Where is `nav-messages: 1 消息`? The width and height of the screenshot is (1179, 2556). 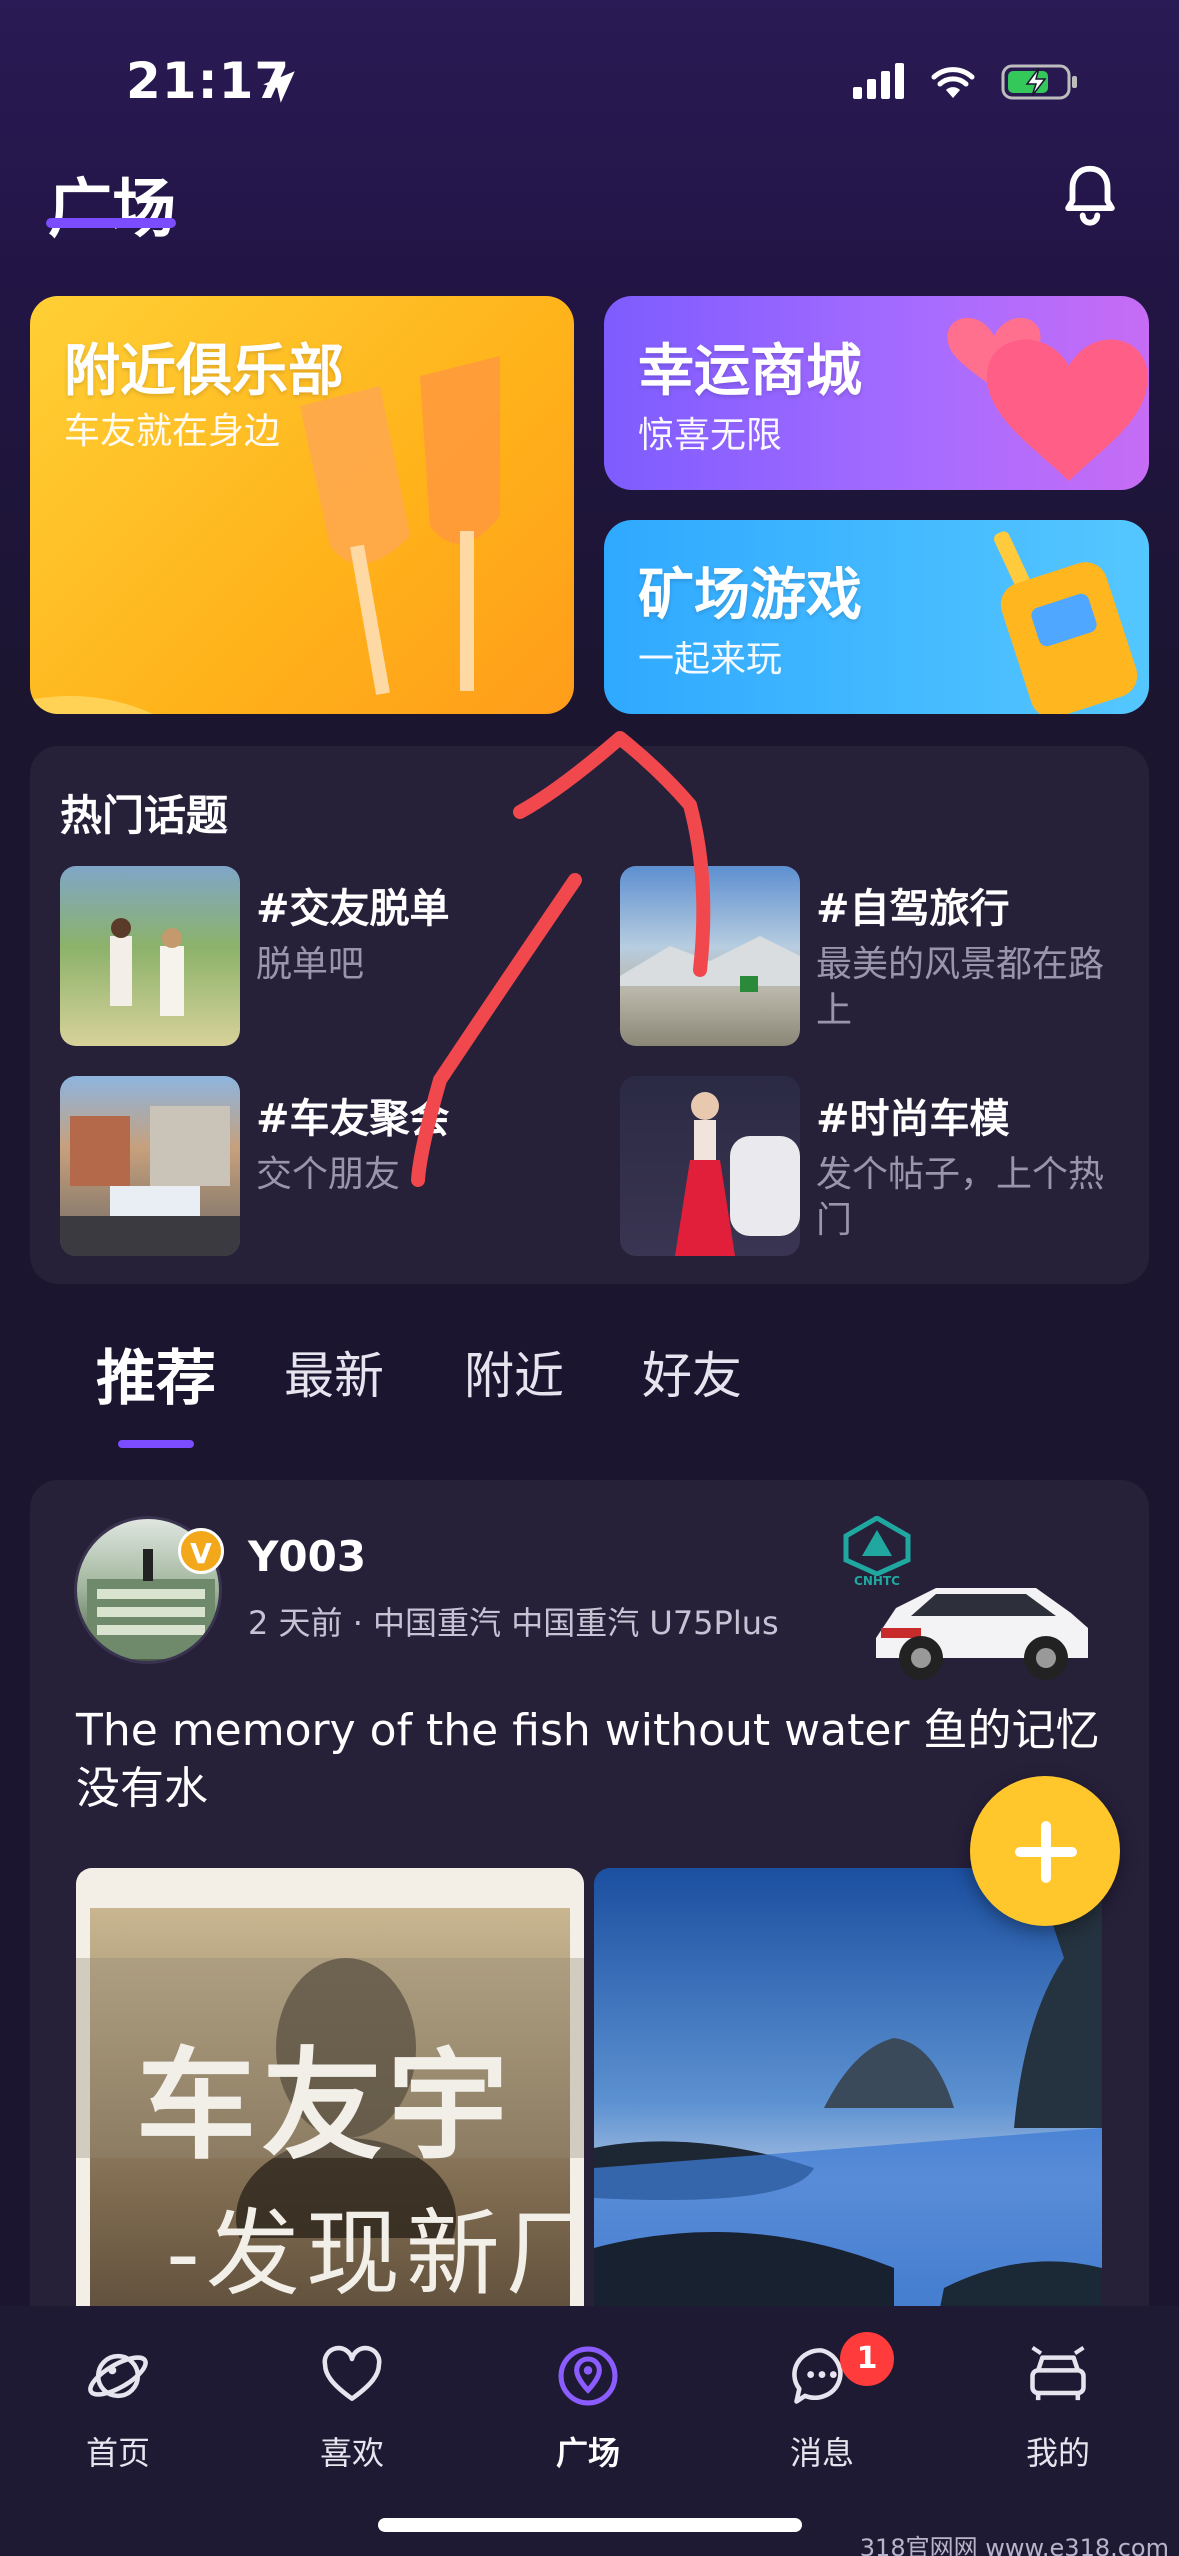
nav-messages: 1 消息 is located at coordinates (822, 2402).